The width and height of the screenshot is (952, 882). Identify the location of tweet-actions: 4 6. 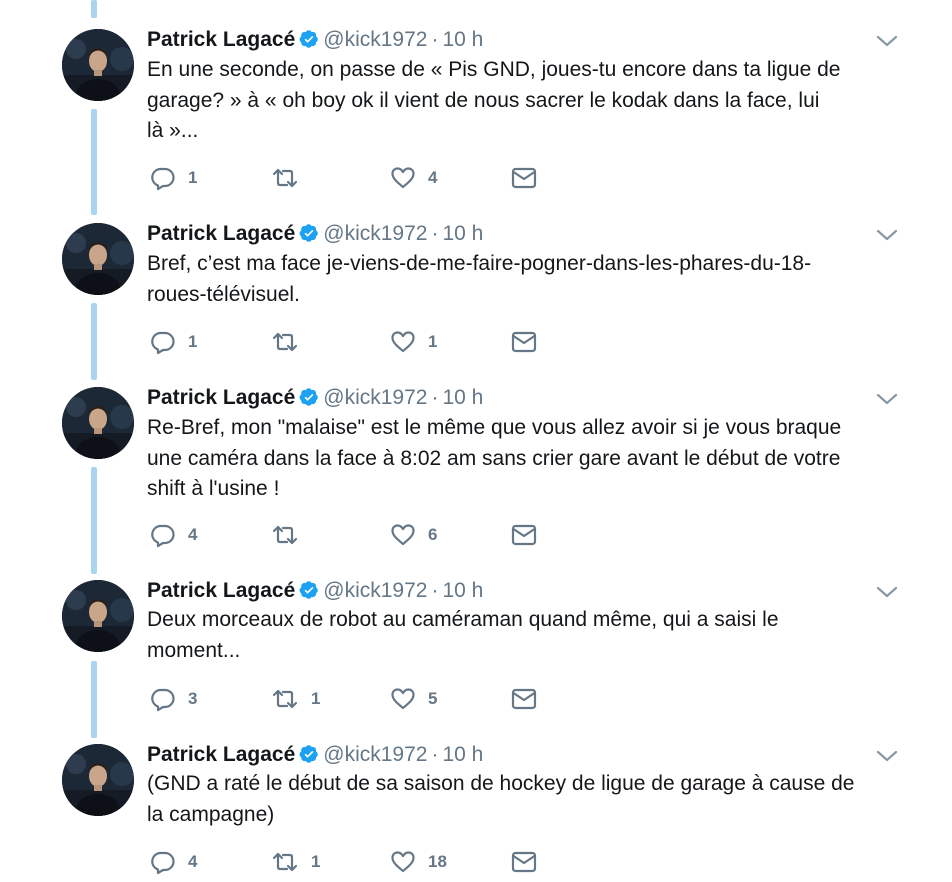
(350, 535).